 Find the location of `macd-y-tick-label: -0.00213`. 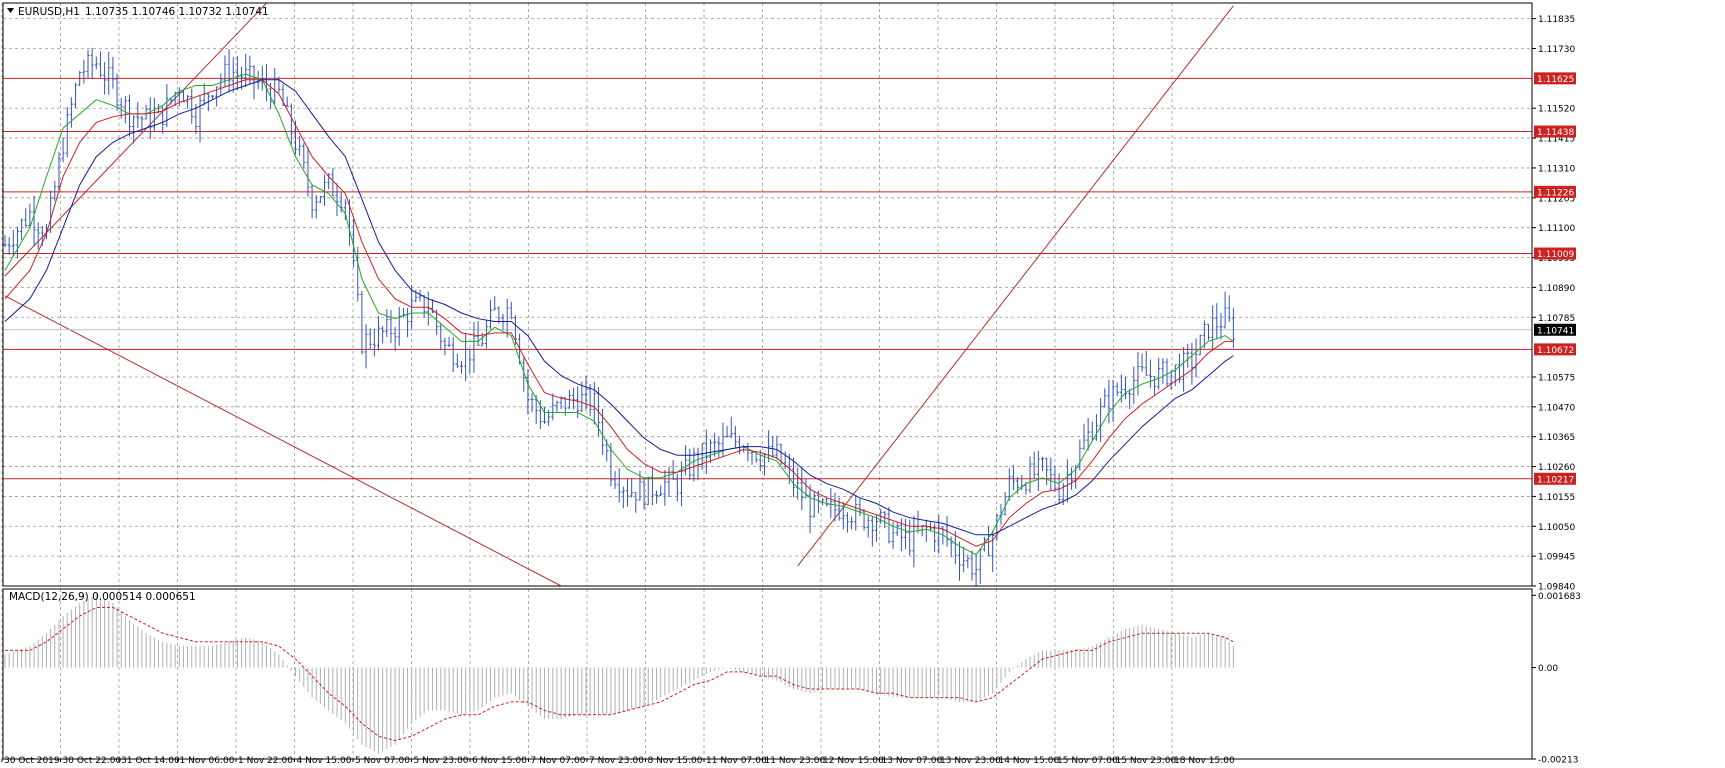

macd-y-tick-label: -0.00213 is located at coordinates (1558, 760).